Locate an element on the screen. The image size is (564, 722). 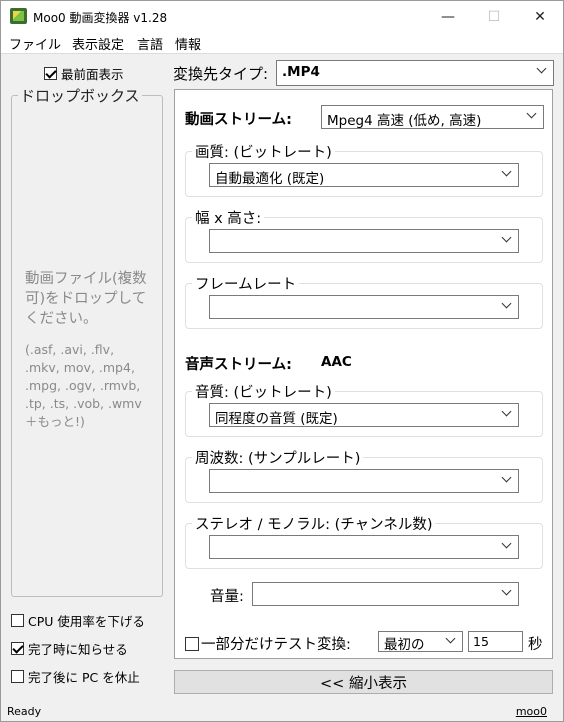
framerate-select is located at coordinates (364, 307).